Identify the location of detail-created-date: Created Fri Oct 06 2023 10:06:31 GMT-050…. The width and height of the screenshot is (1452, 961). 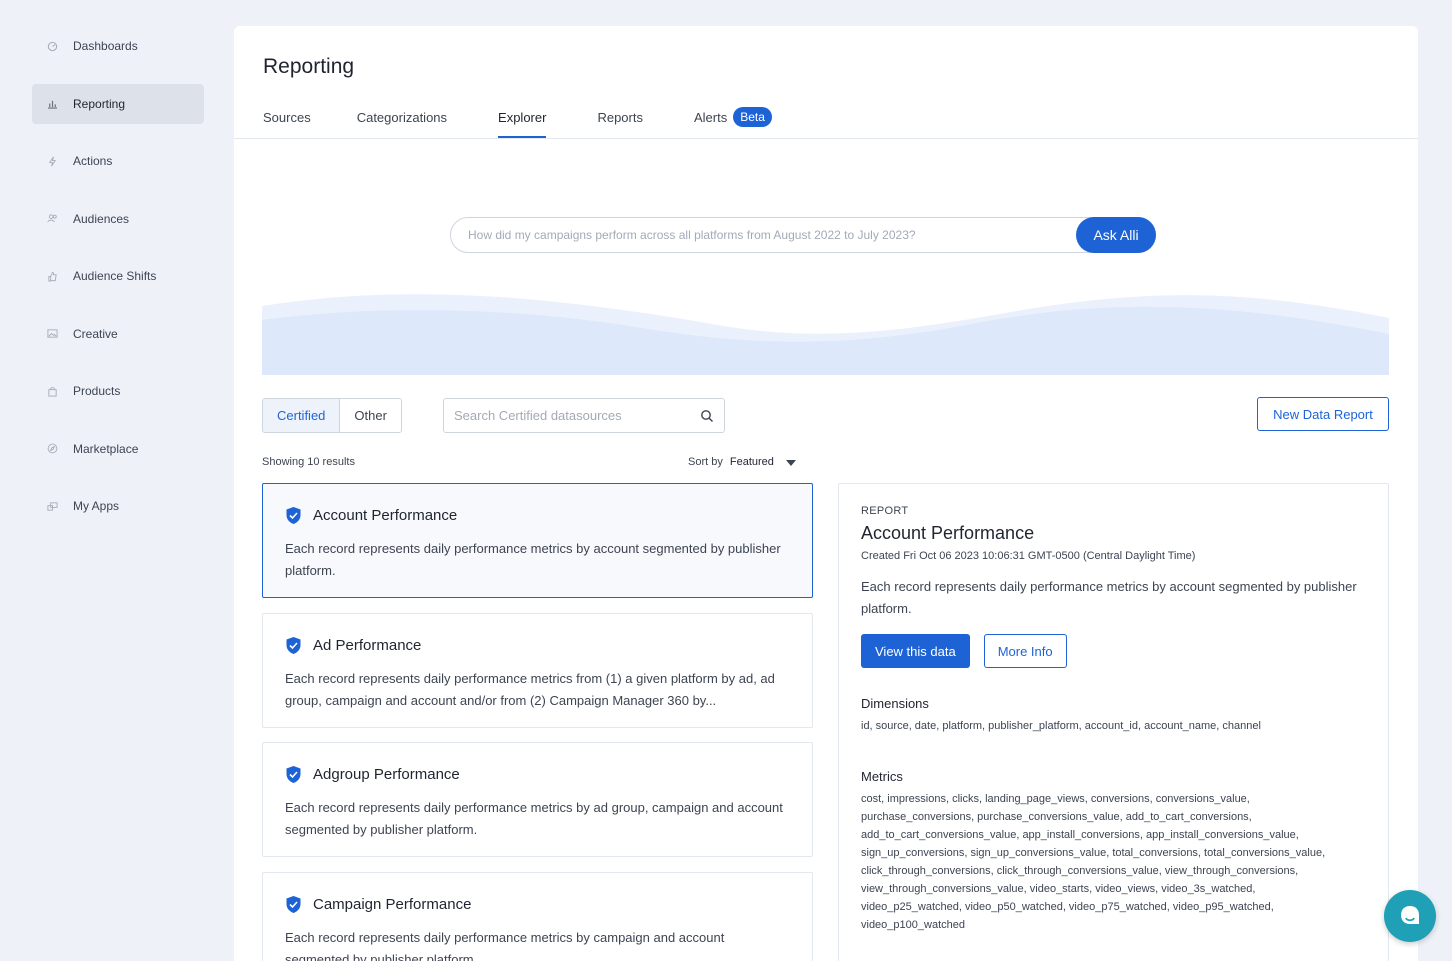
(1028, 556).